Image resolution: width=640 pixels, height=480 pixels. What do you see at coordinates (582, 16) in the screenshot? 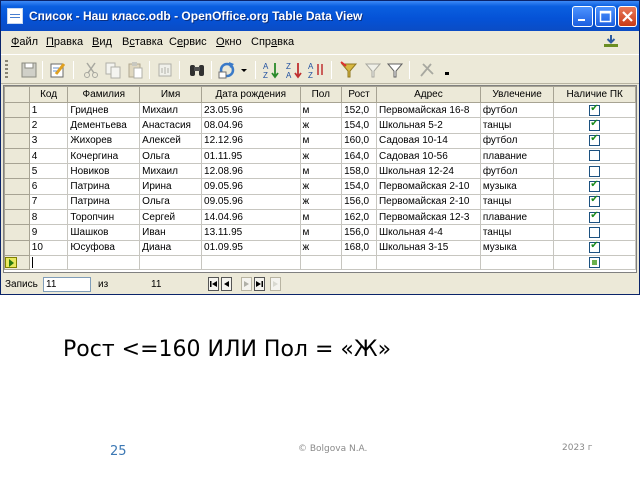
I see `minimize-button` at bounding box center [582, 16].